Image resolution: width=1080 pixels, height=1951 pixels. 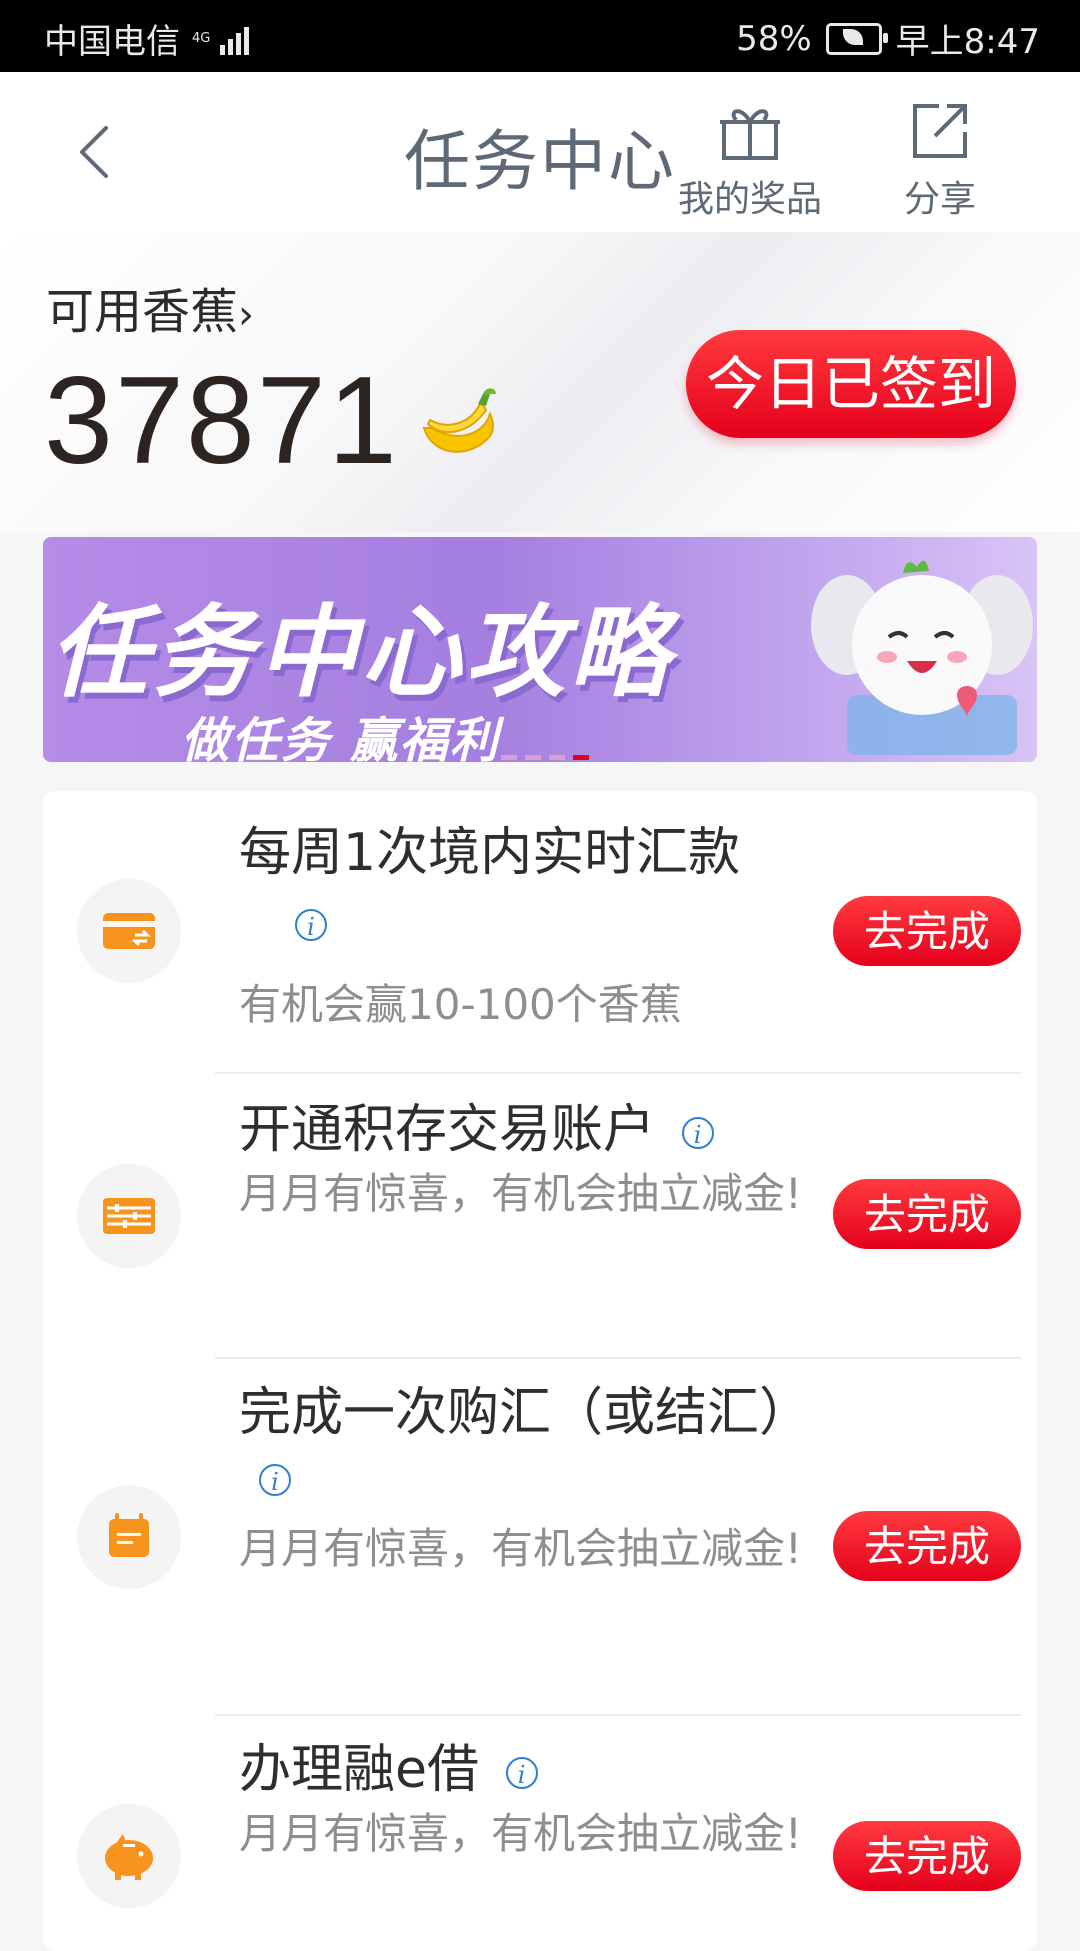 I want to click on task-name: 完成一次购汇（或结汇） i, so click(x=525, y=1439).